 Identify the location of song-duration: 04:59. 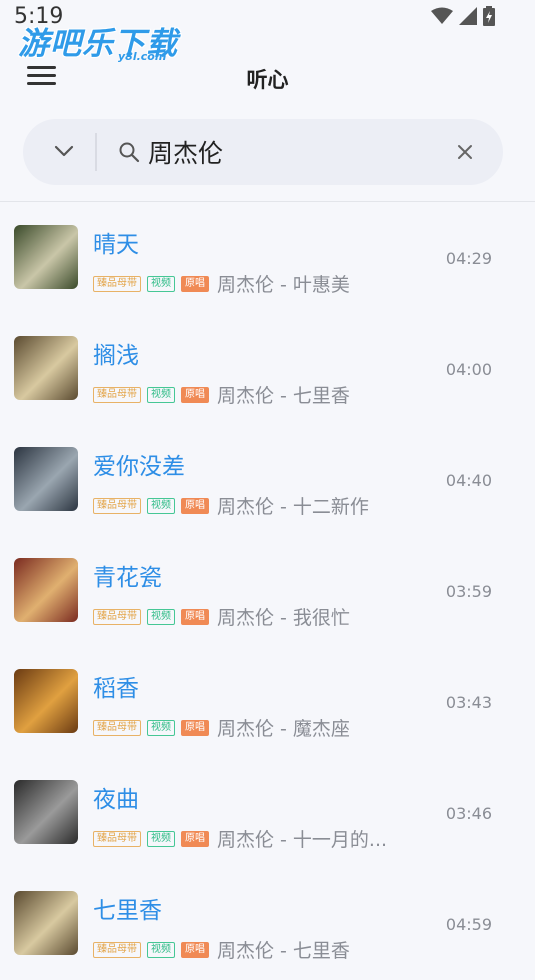
(468, 924).